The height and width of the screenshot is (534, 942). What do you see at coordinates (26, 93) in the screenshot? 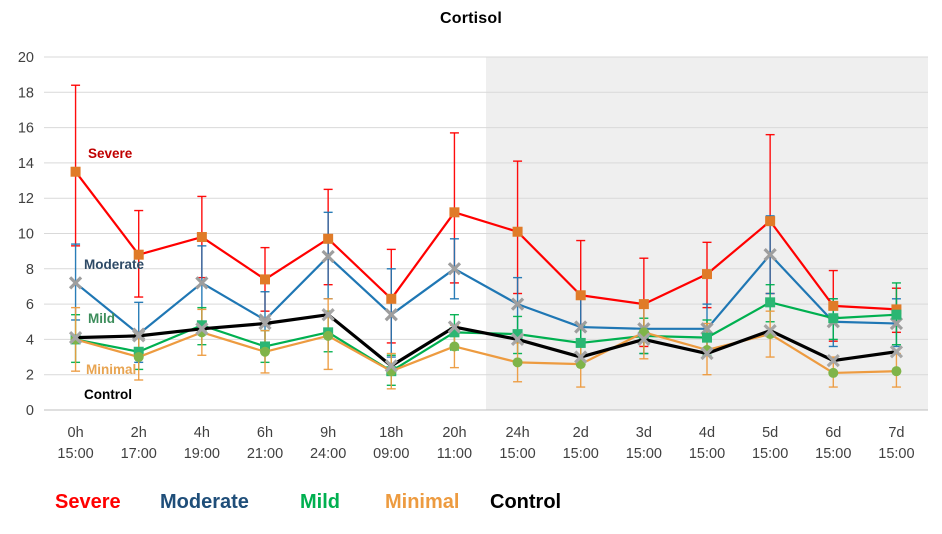
I see `y-axis-tick-label: 18` at bounding box center [26, 93].